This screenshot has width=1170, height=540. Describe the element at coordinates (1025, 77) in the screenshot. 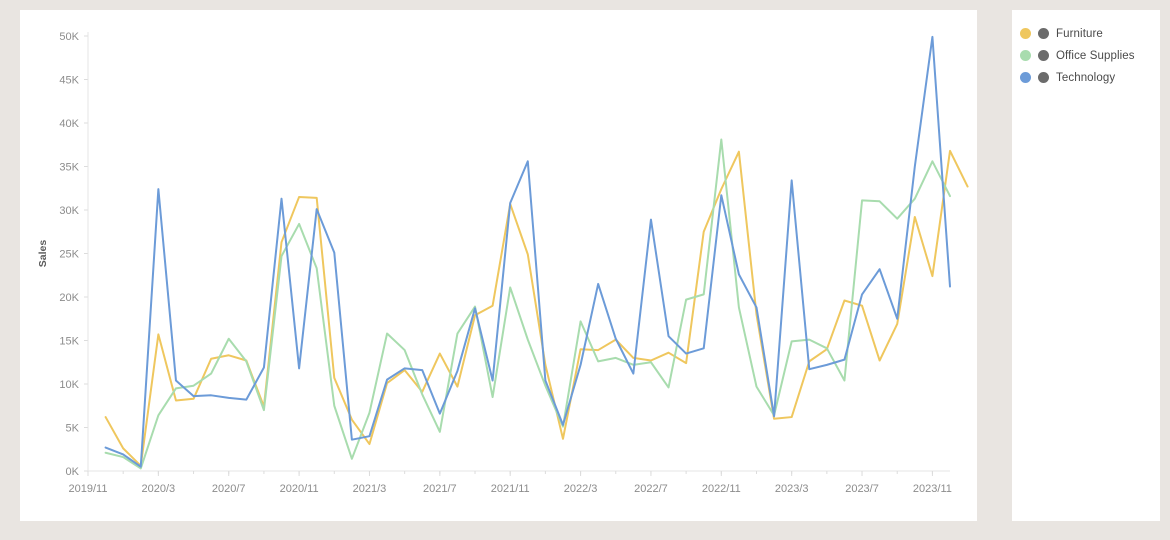

I see `legend-color-swatch-technology` at that location.